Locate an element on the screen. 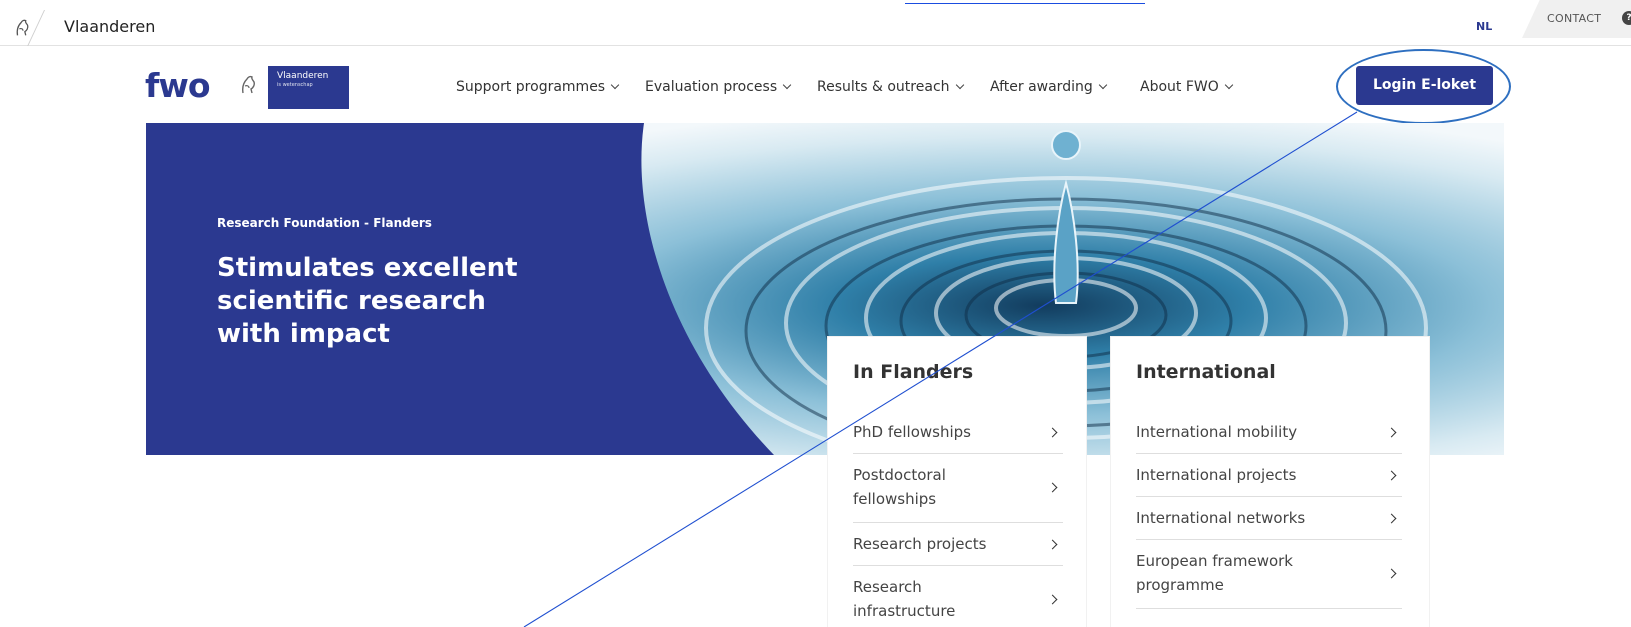 This screenshot has height=627, width=1631. badge-title: Vlaanderen is located at coordinates (303, 76).